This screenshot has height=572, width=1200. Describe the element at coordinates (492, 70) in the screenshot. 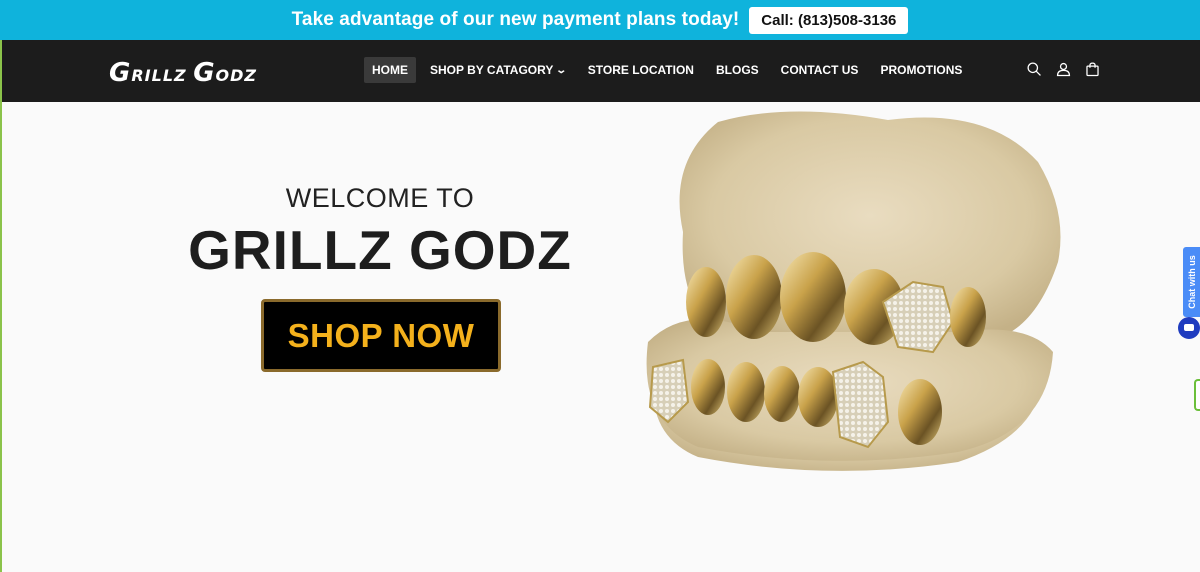

I see `nav-shop-by-category-label: SHOP BY CATAGORY` at that location.